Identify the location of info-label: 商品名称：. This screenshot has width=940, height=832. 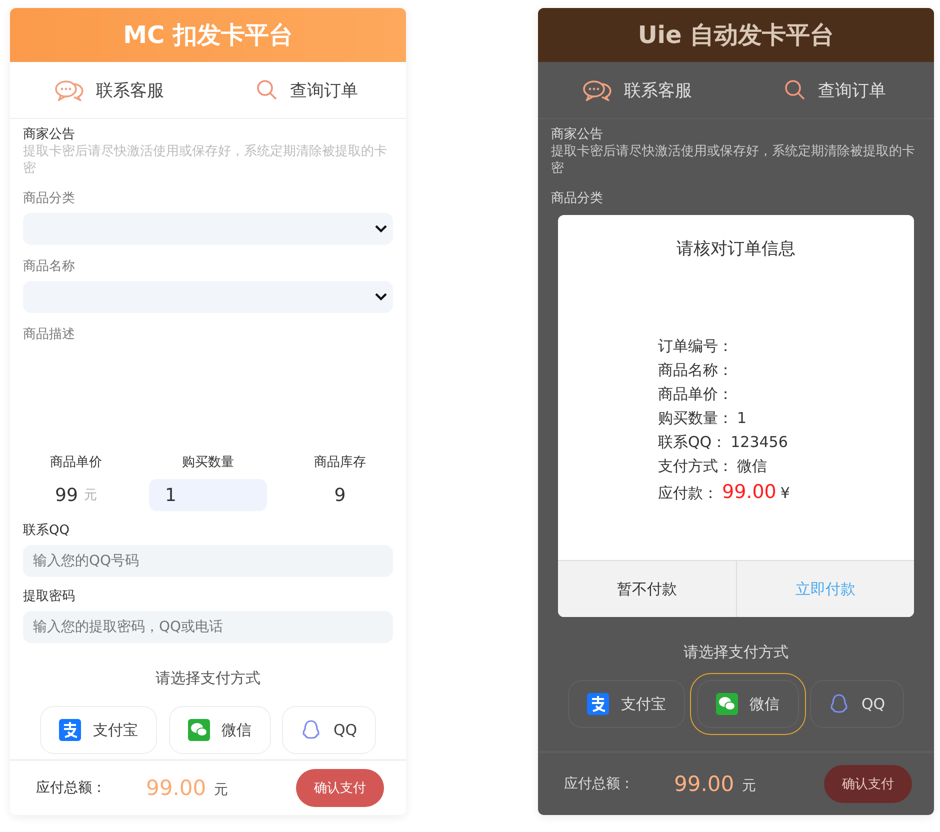
(695, 370).